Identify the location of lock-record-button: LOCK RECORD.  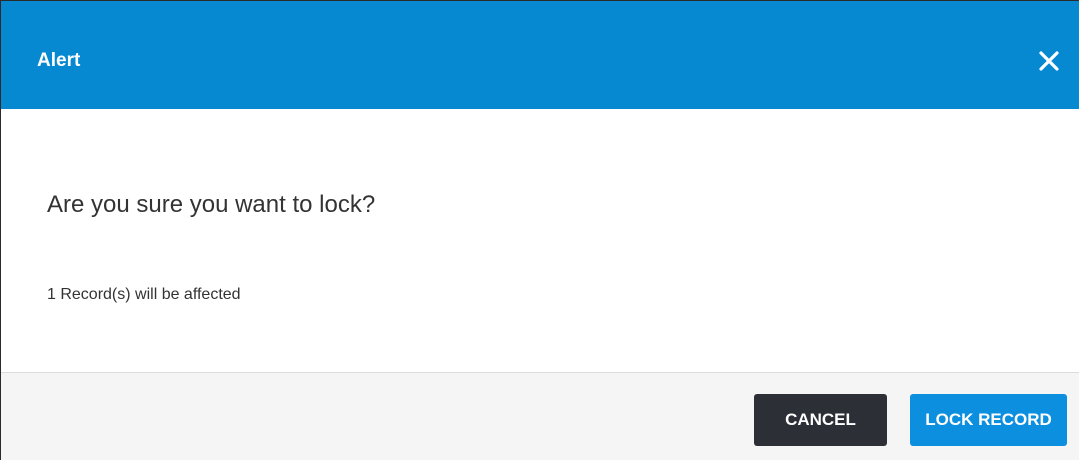
(988, 420).